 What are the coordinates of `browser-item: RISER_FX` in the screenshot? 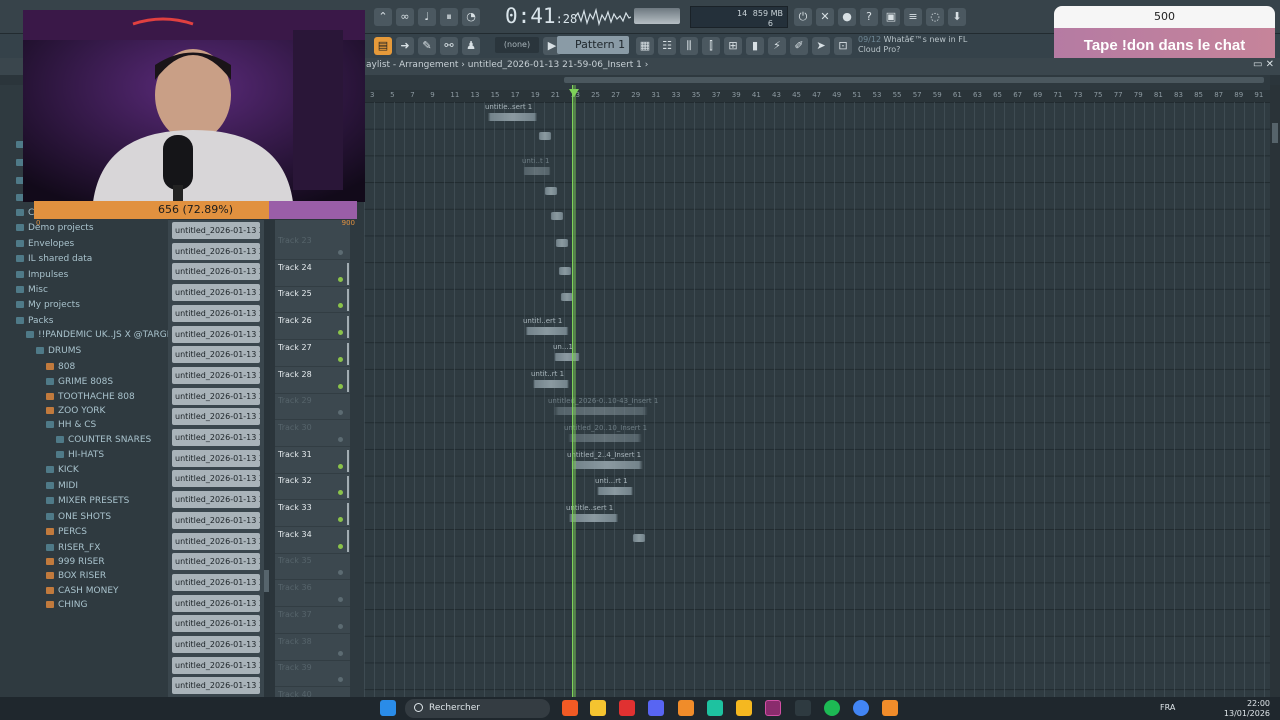 It's located at (73, 548).